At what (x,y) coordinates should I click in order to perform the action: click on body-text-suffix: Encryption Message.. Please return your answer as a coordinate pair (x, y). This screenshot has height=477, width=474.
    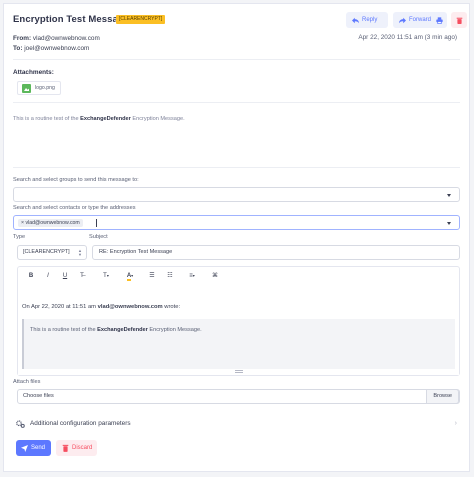
    Looking at the image, I should click on (157, 119).